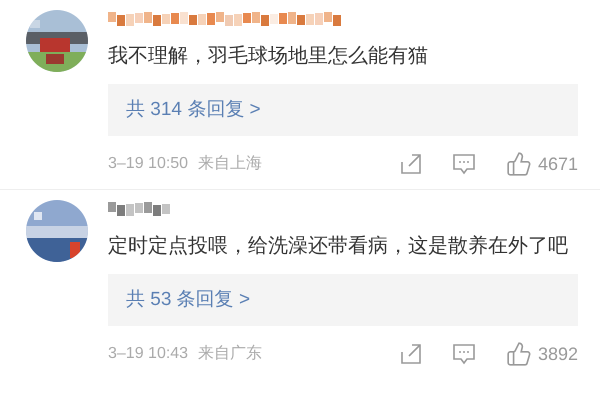 The height and width of the screenshot is (406, 600). I want to click on comment-time: 3–19 10:43, so click(148, 354).